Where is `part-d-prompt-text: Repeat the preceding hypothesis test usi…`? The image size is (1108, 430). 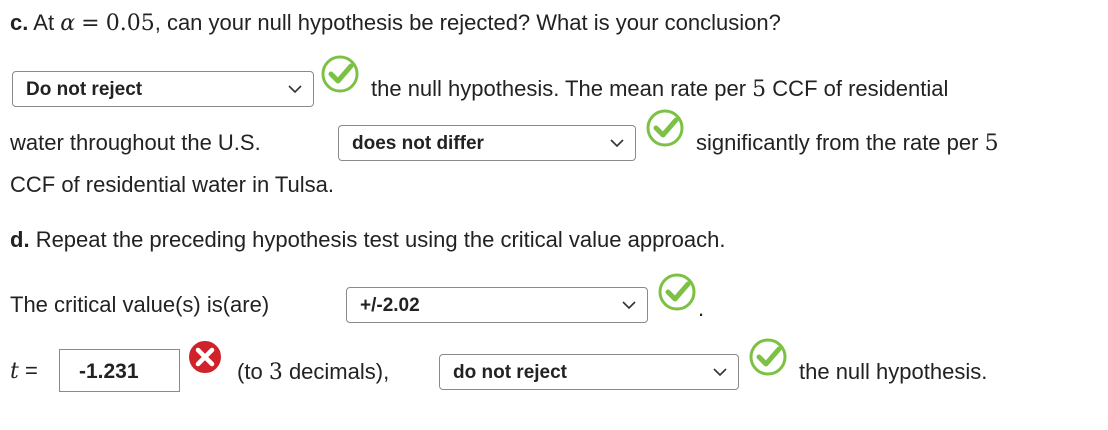
part-d-prompt-text: Repeat the preceding hypothesis test usi… is located at coordinates (380, 239).